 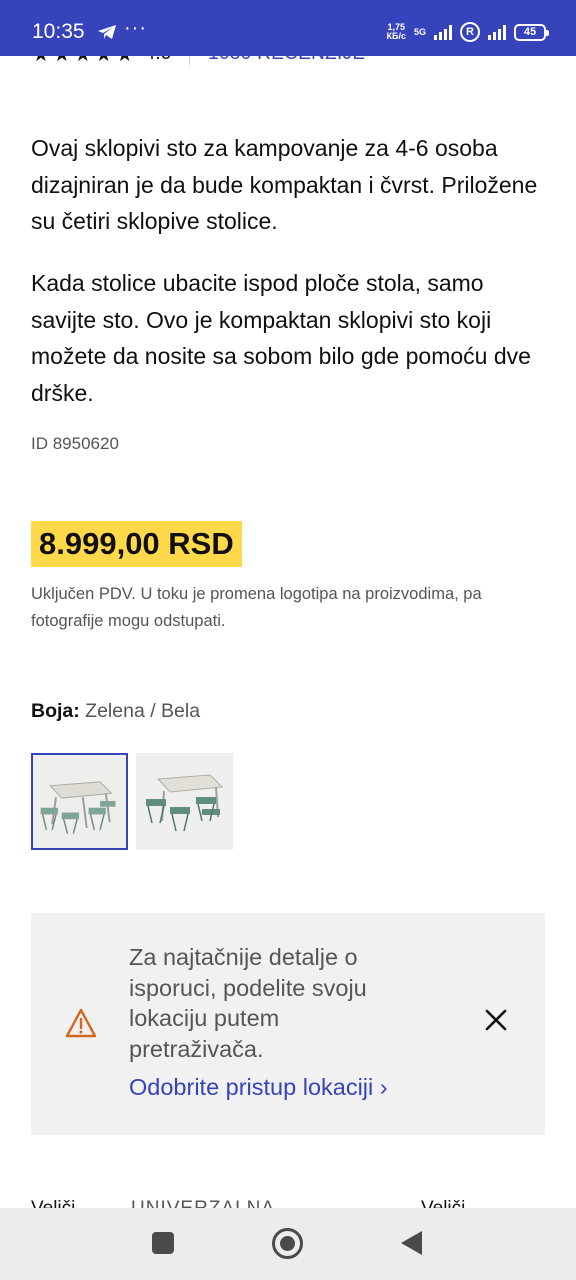 I want to click on status-icons: 1,75 КБ/с 5G R 45, so click(x=468, y=32).